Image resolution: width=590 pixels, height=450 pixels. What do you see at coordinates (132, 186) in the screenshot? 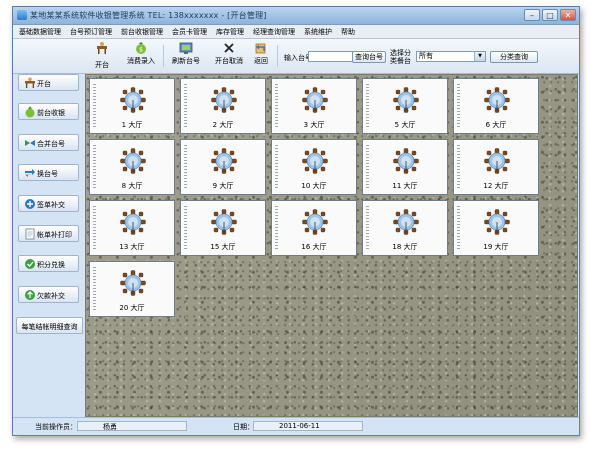
I see `table-label: 8 大厅` at bounding box center [132, 186].